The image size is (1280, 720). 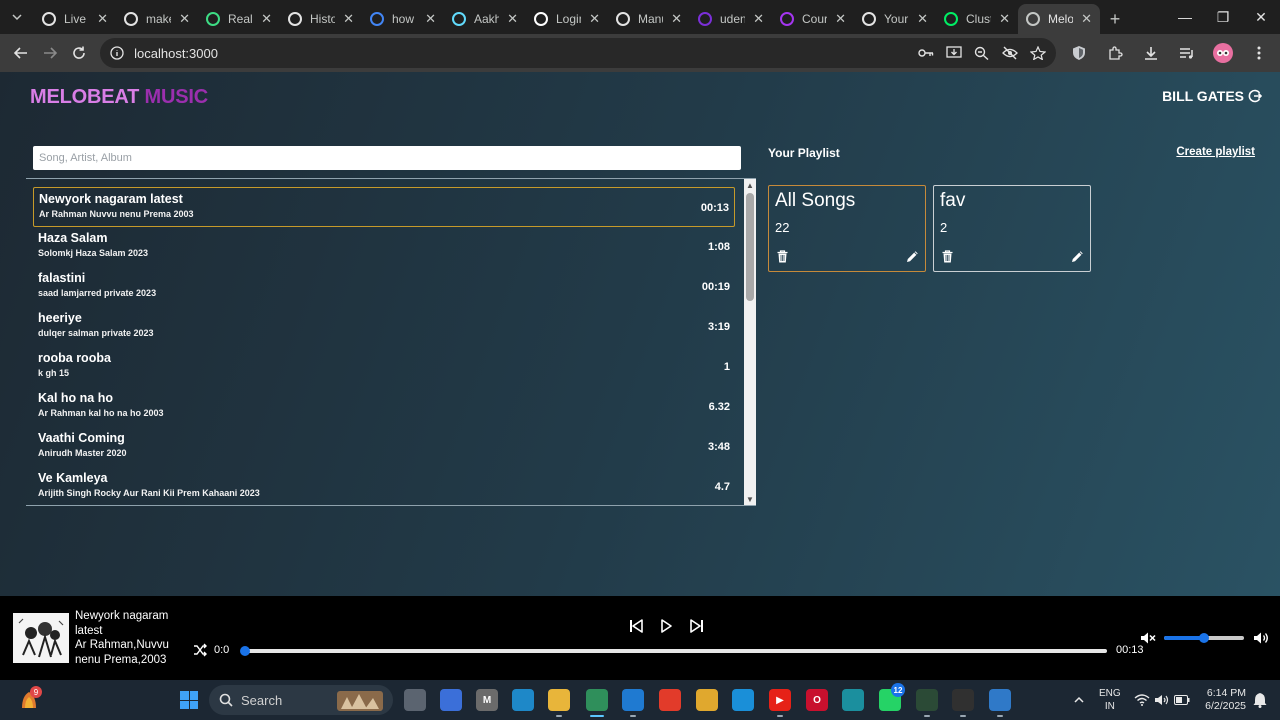 What do you see at coordinates (485, 19) in the screenshot?
I see `browser-tab: Aakh ✕` at bounding box center [485, 19].